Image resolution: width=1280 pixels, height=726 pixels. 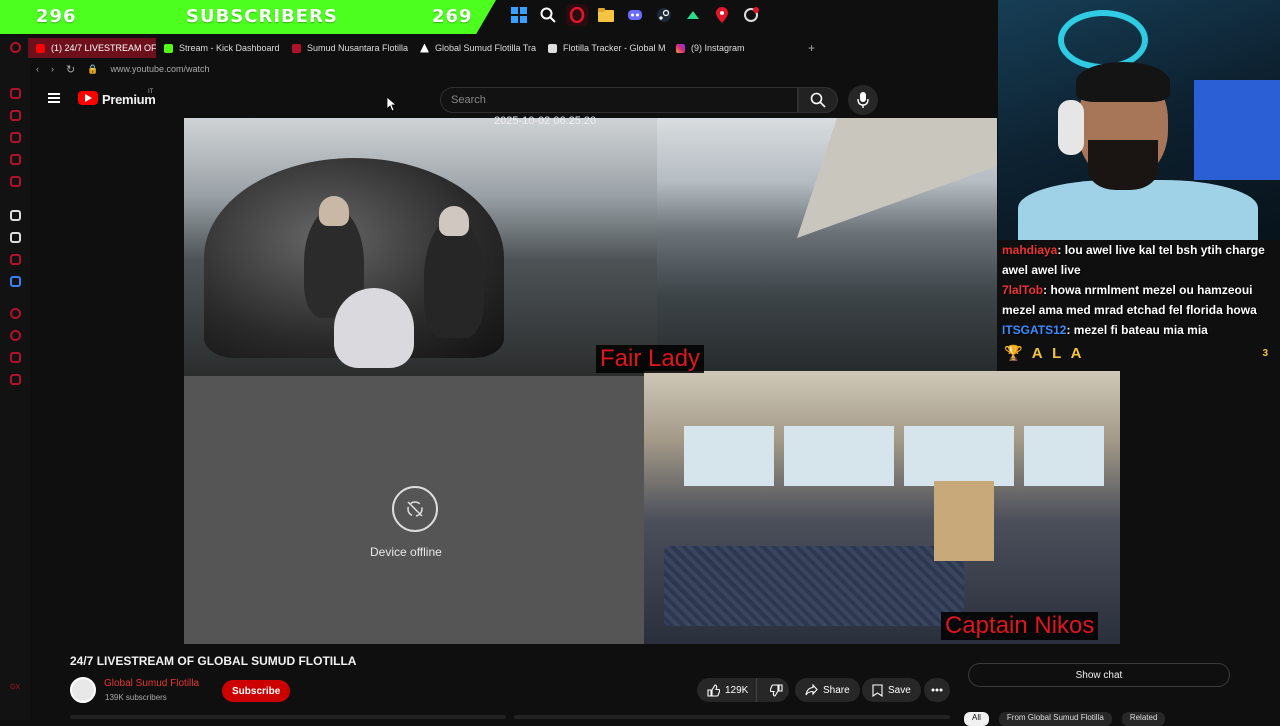 I want to click on url-field: www.youtube.com/watch, so click(x=159, y=69).